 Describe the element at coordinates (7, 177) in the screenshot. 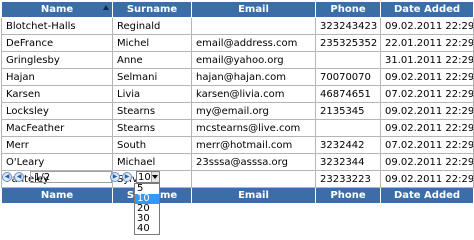

I see `first-page-icon: ◀` at that location.